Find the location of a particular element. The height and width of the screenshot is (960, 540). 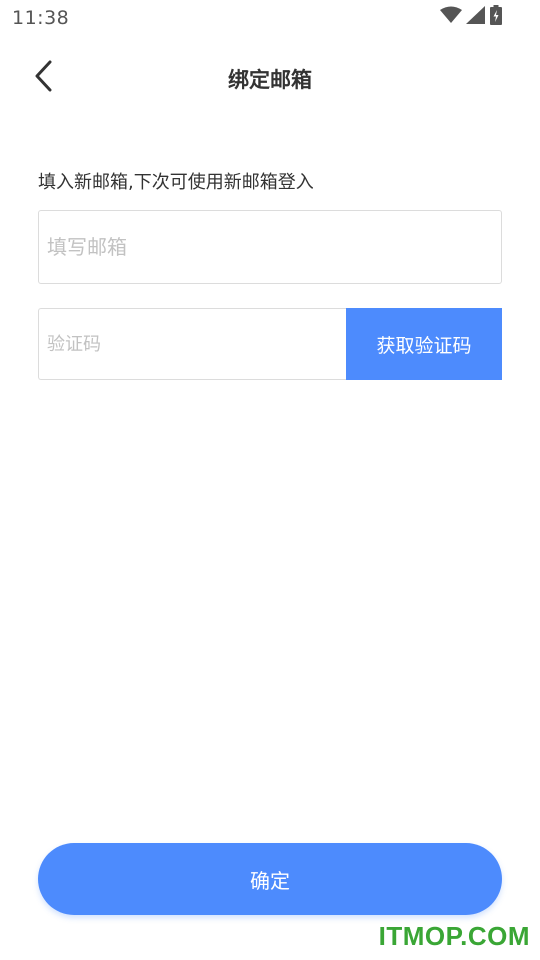

verification-code-row: 获取验证码 is located at coordinates (270, 344).